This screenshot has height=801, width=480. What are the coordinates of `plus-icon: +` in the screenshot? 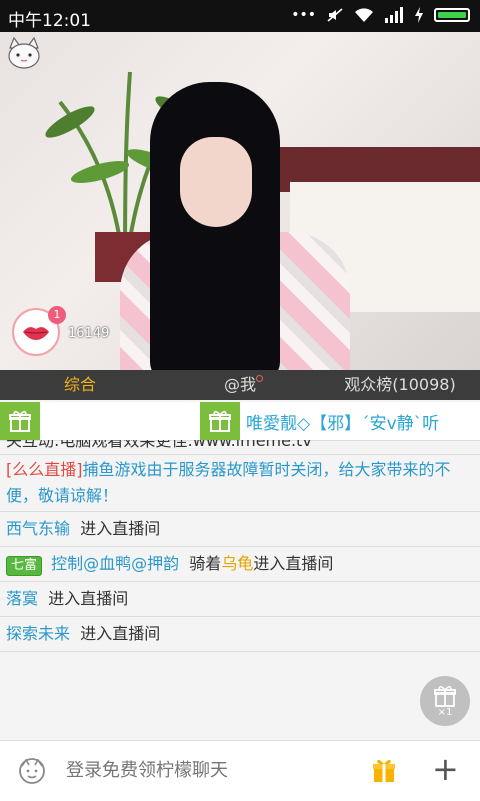 It's located at (445, 769).